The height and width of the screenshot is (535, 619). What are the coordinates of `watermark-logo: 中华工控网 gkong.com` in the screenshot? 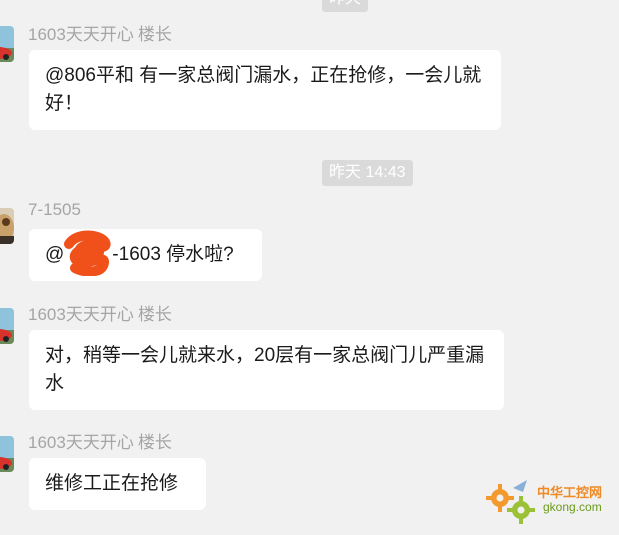 It's located at (548, 502).